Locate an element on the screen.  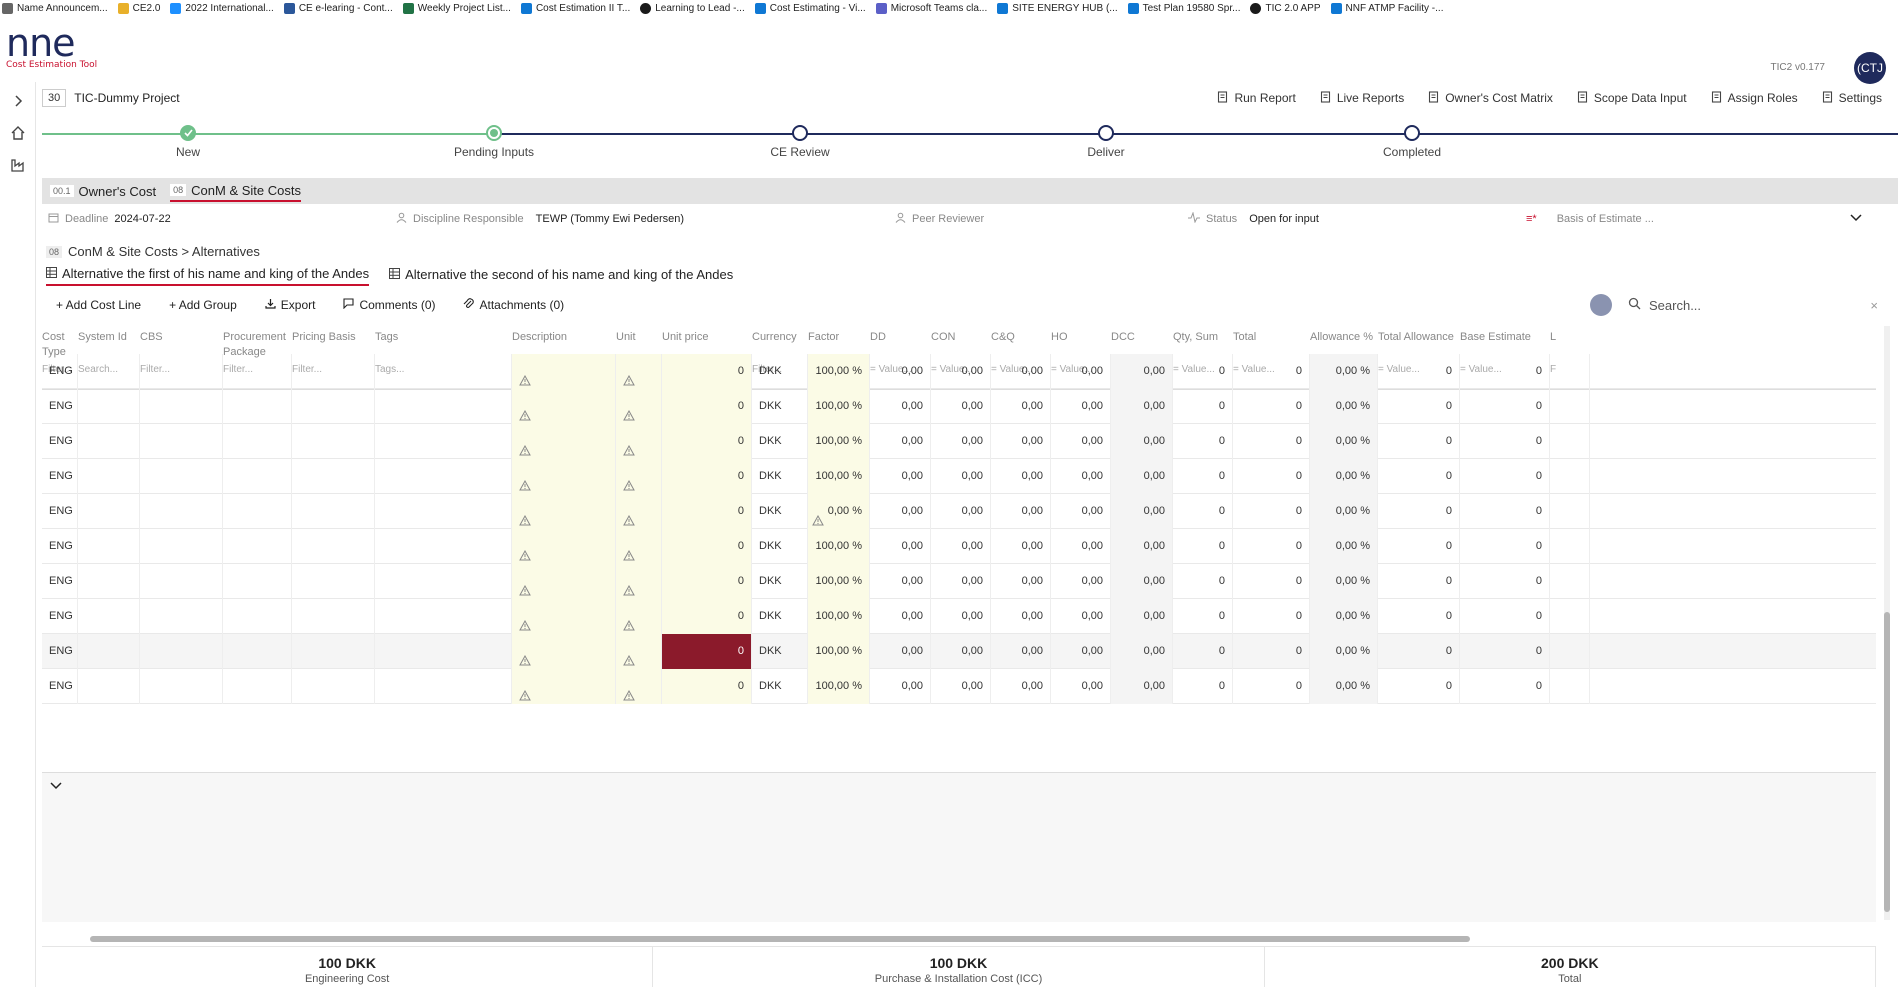
action-live-reports: Live Reports is located at coordinates (1362, 98).